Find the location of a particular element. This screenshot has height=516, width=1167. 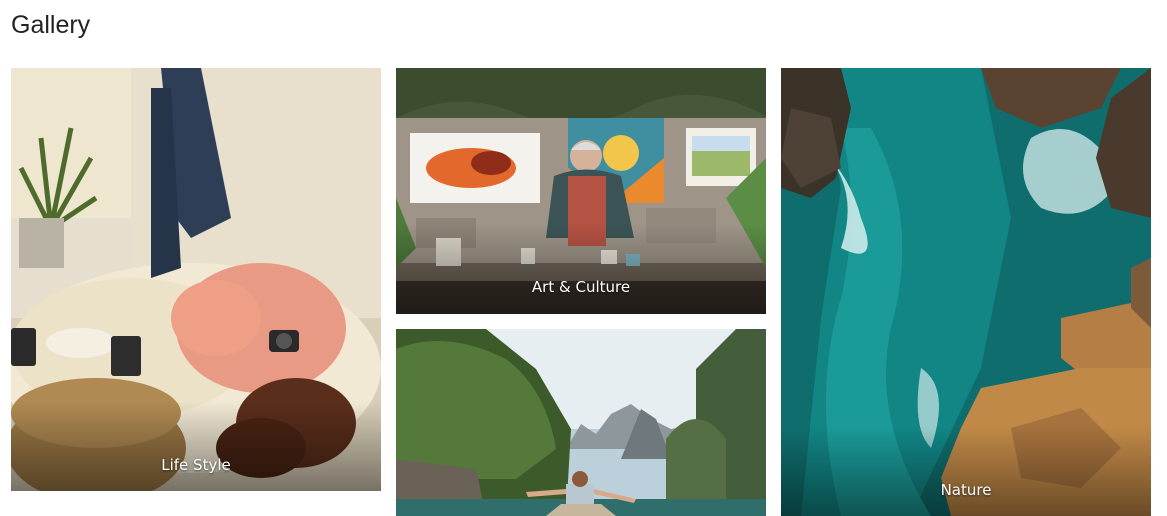

card-caption: Life Style is located at coordinates (196, 465).